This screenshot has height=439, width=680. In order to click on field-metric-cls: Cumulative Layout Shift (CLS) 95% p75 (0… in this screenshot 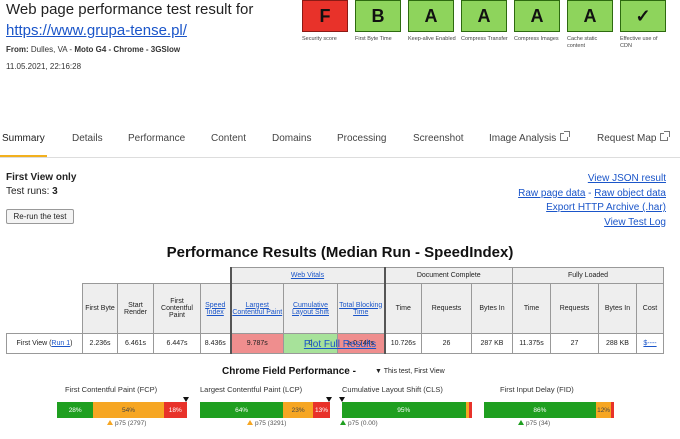, I will do `click(406, 406)`.